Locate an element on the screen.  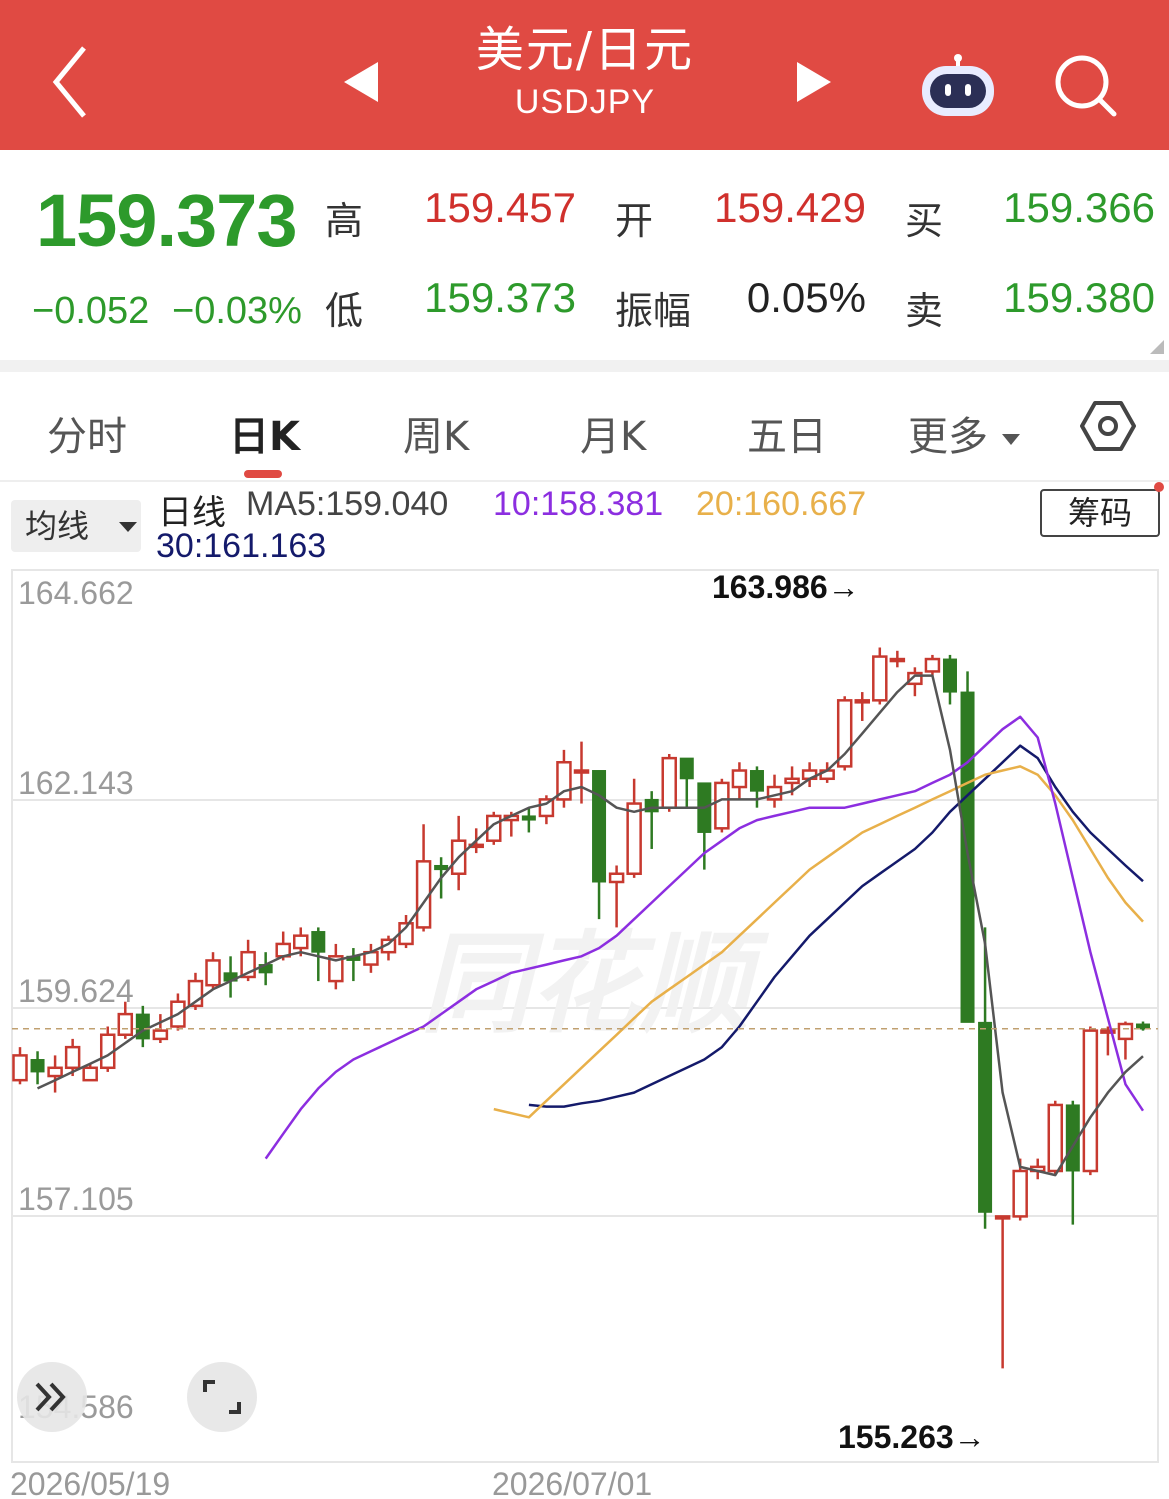
ask-label: 卖 is located at coordinates (924, 311).